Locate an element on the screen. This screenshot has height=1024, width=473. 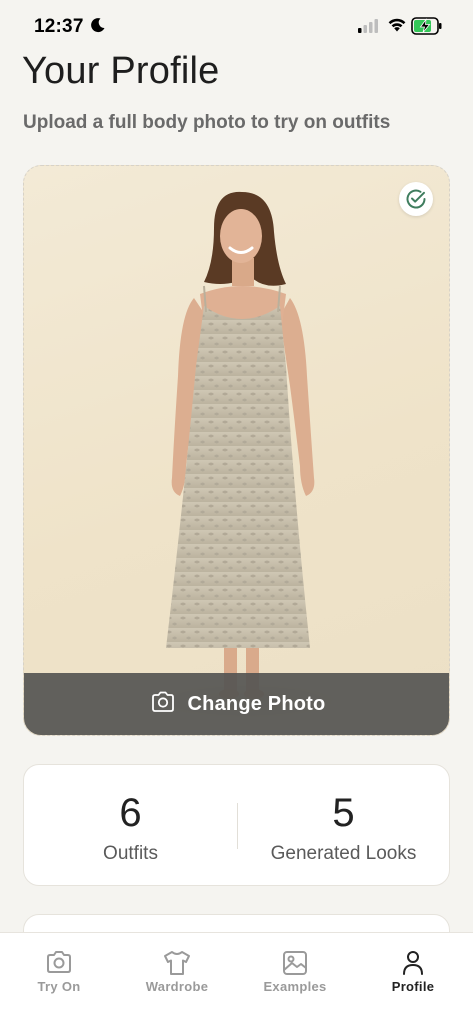
tab-label: Profile is located at coordinates (413, 986).